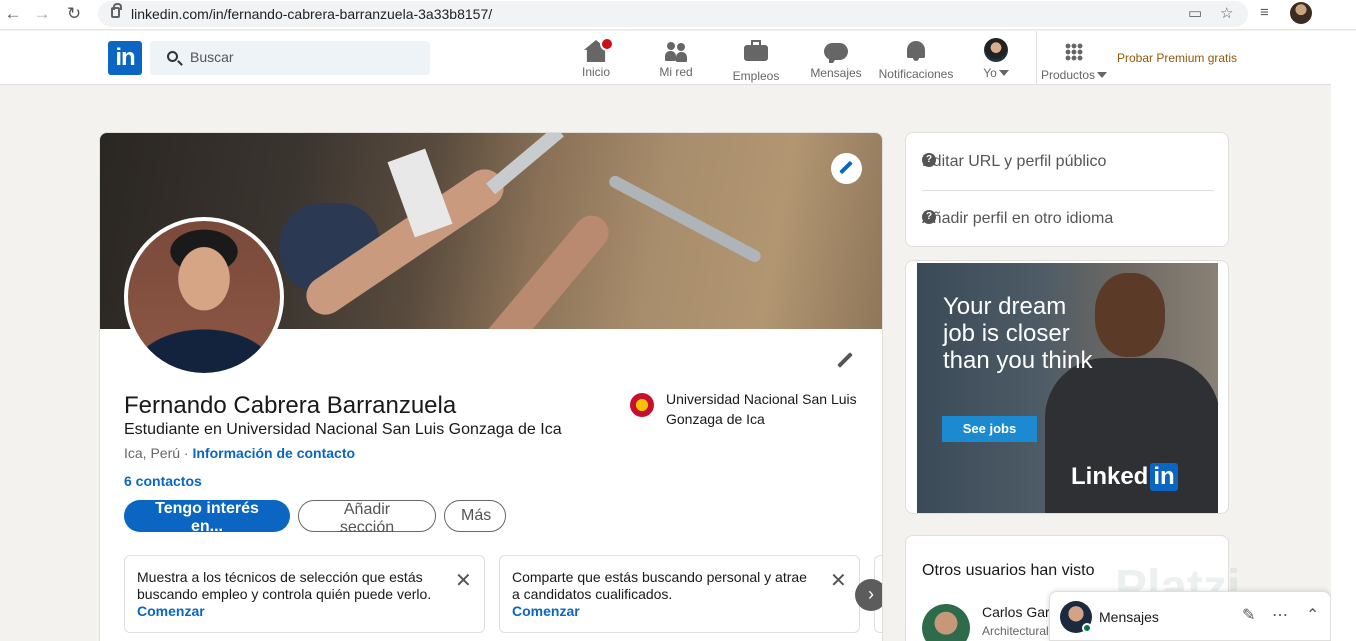 Image resolution: width=1356 pixels, height=641 pixels. What do you see at coordinates (642, 405) in the screenshot?
I see `university-logo` at bounding box center [642, 405].